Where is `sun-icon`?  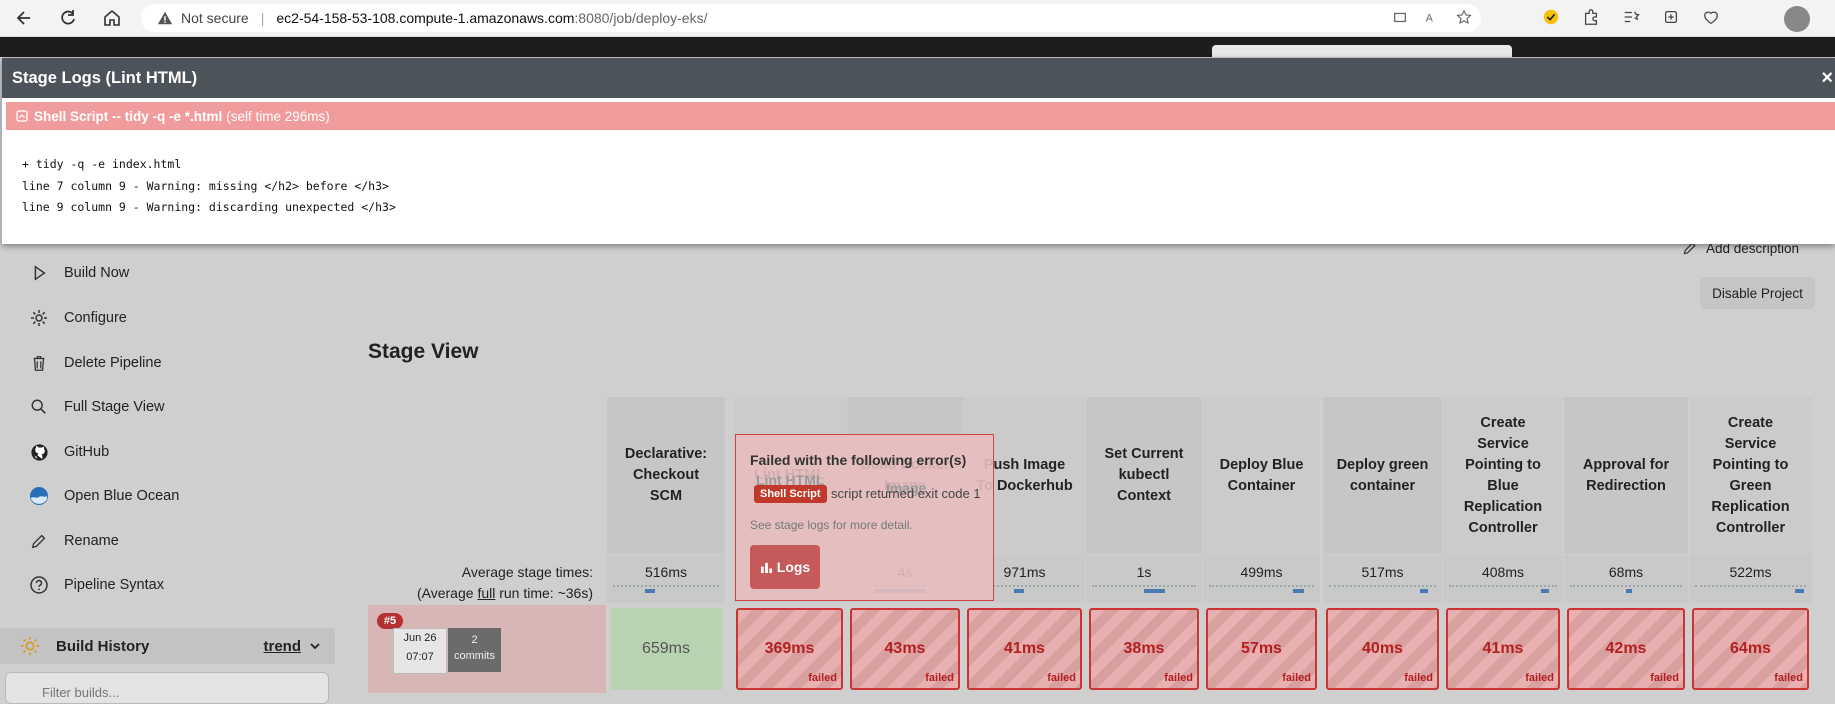
sun-icon is located at coordinates (30, 646).